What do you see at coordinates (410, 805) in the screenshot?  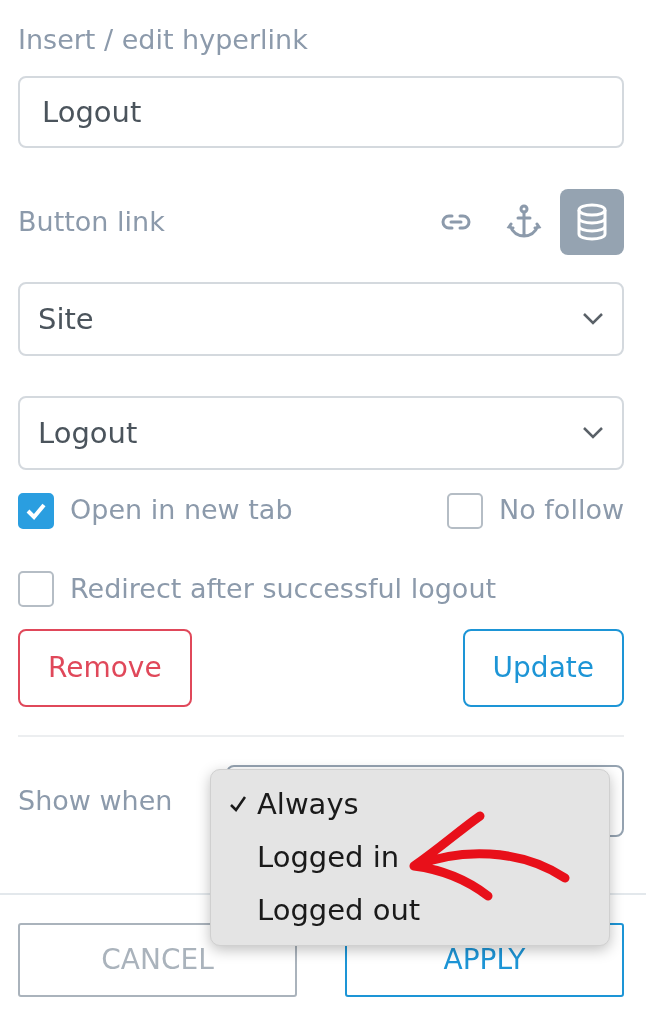 I see `menu-item: Always` at bounding box center [410, 805].